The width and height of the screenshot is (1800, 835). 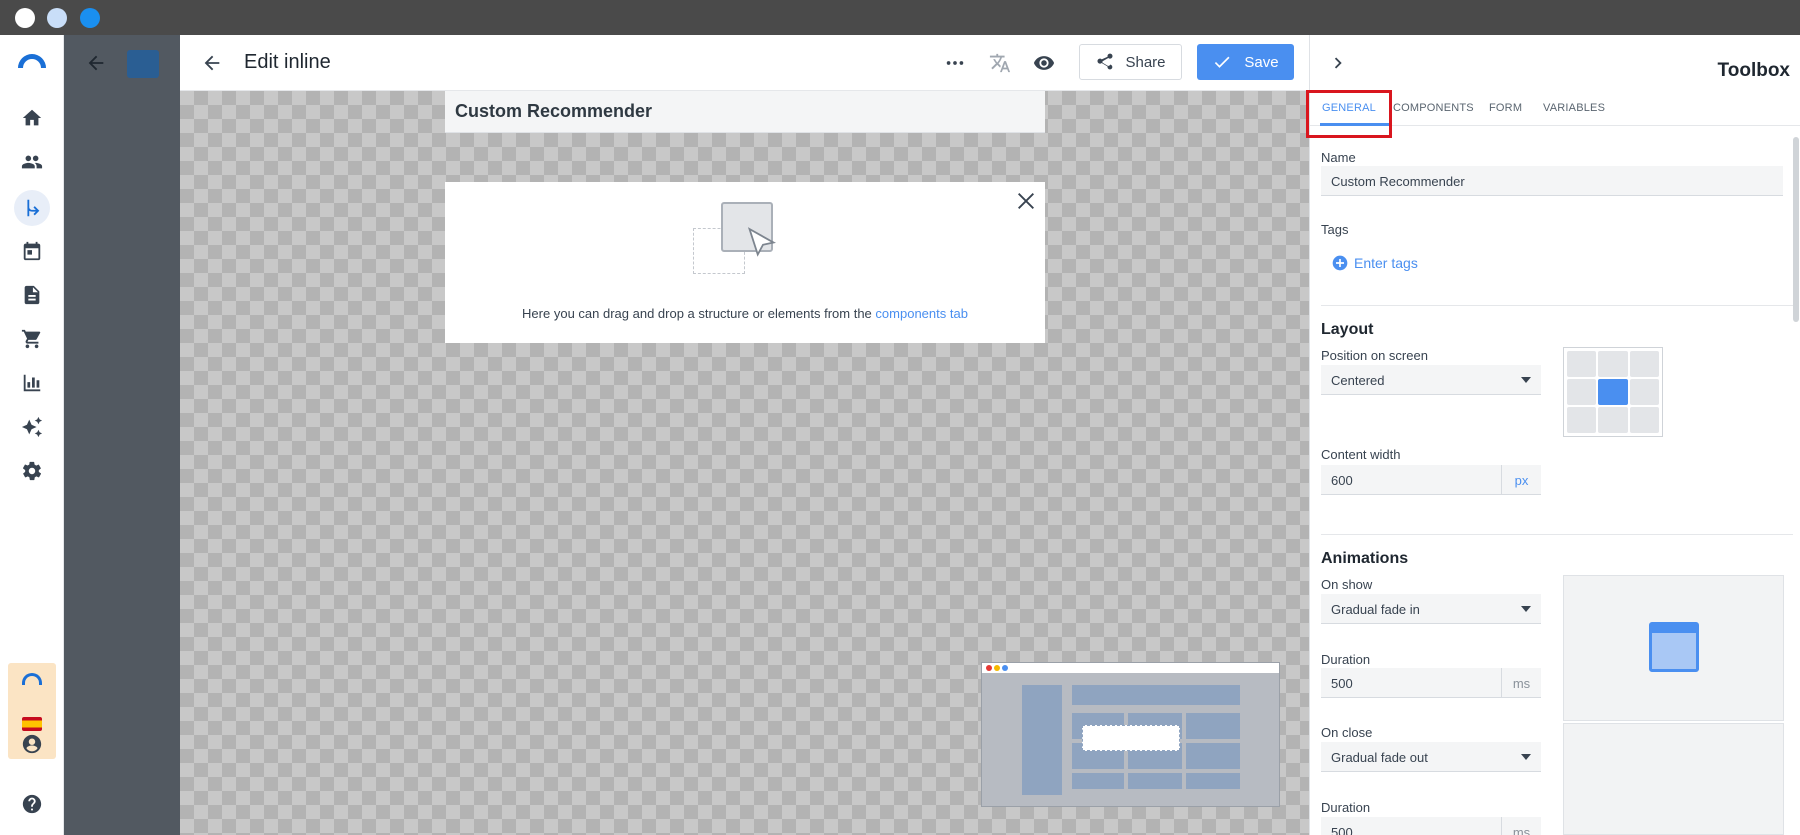 I want to click on home-icon, so click(x=32, y=118).